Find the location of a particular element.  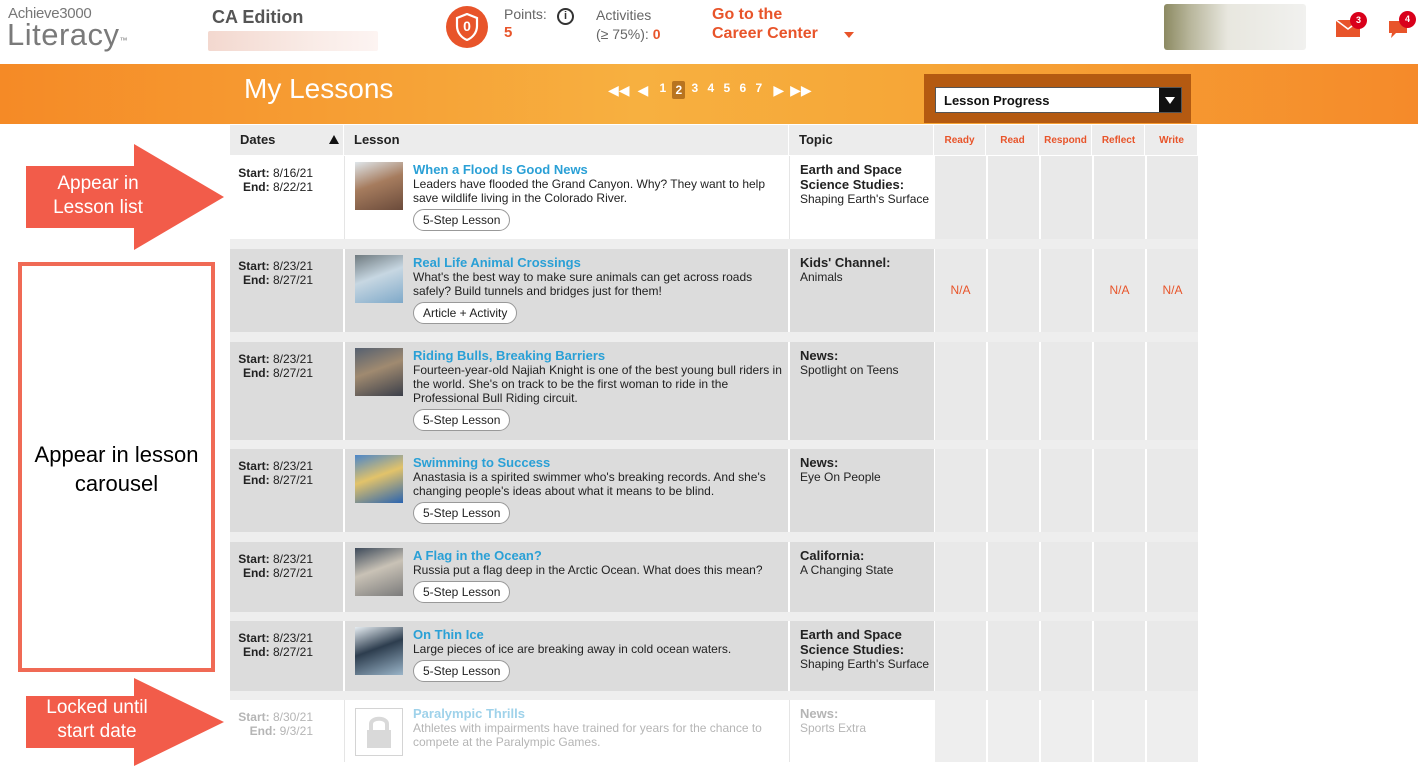

points-shield-icon: 0 is located at coordinates (467, 27).